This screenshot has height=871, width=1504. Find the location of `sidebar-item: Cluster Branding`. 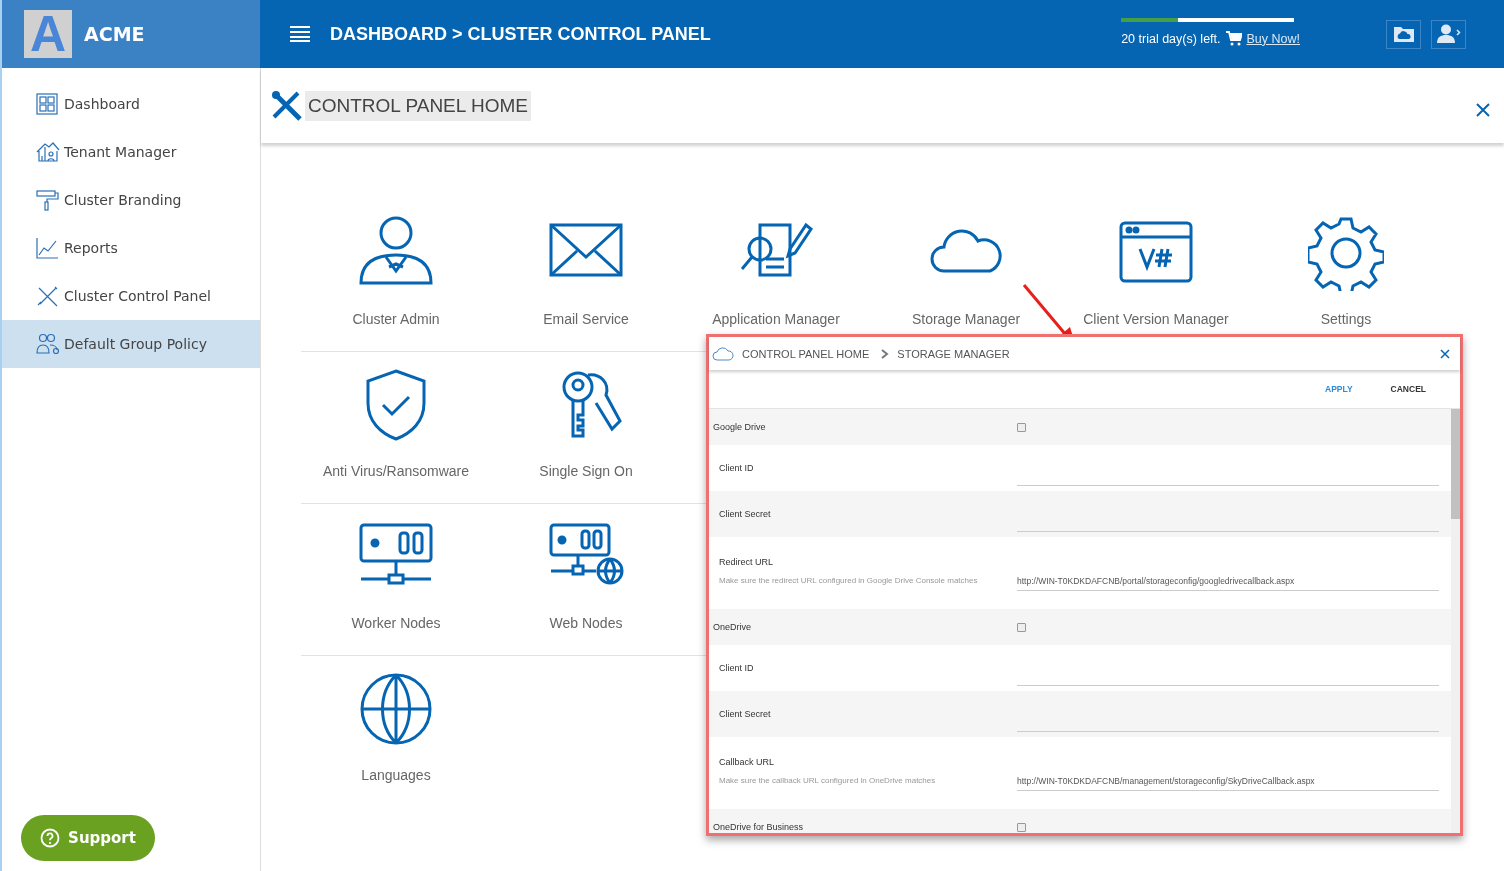

sidebar-item: Cluster Branding is located at coordinates (131, 200).